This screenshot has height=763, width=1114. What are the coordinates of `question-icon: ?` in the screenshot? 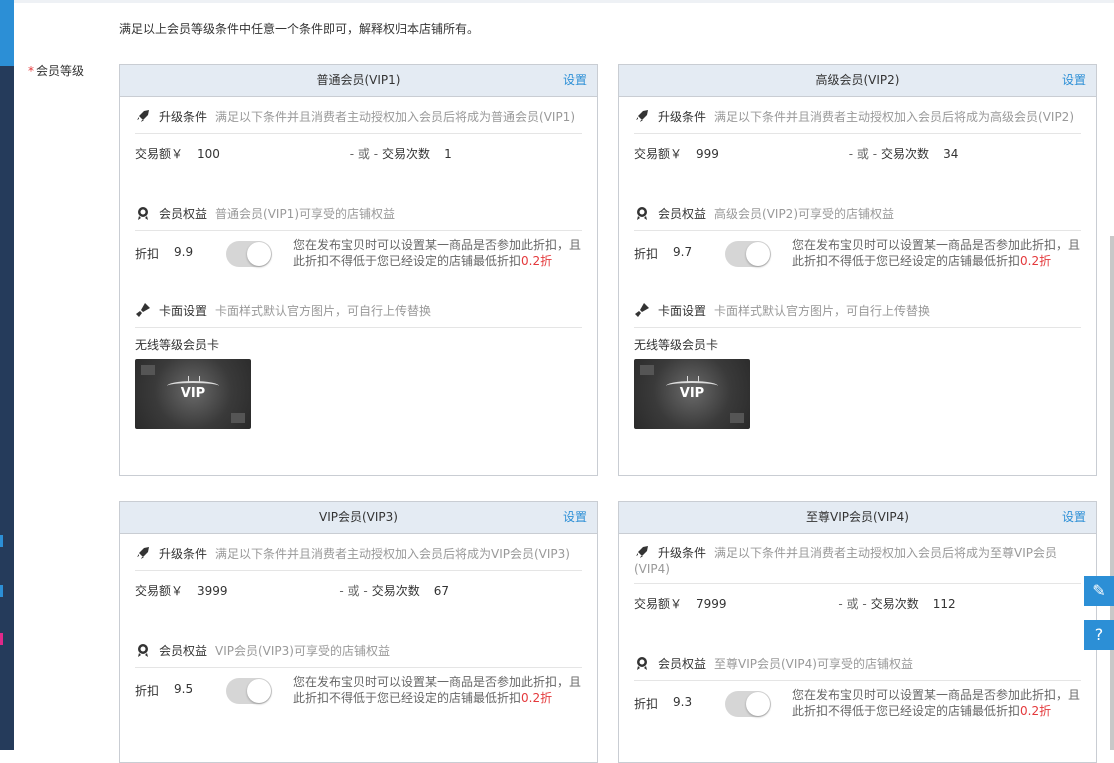 It's located at (1099, 635).